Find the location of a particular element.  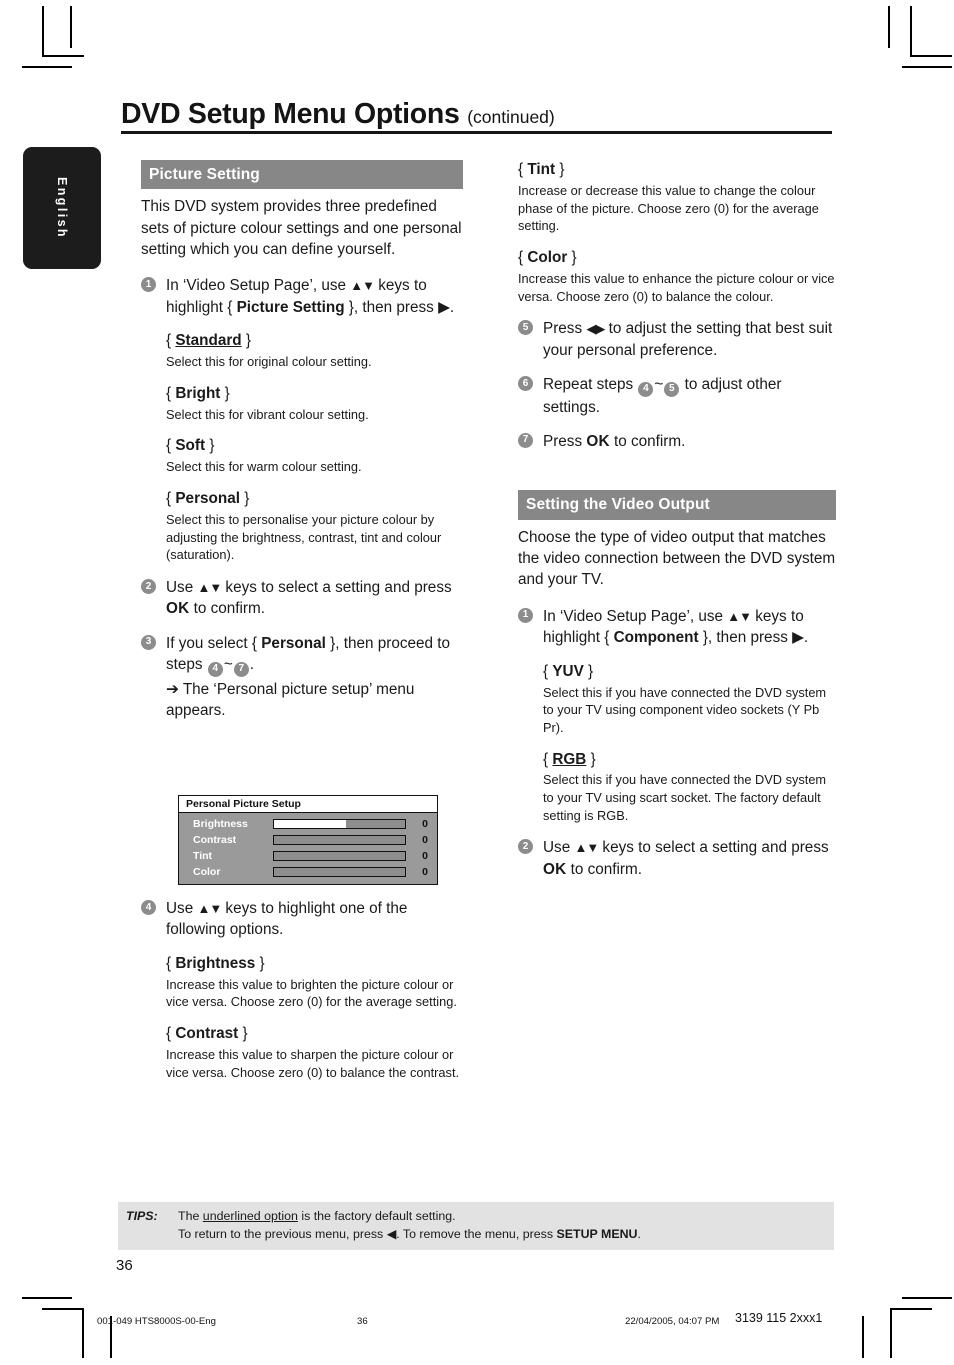

print-footer-filename: 001-049 HTS8000S-00-Eng is located at coordinates (156, 1321).